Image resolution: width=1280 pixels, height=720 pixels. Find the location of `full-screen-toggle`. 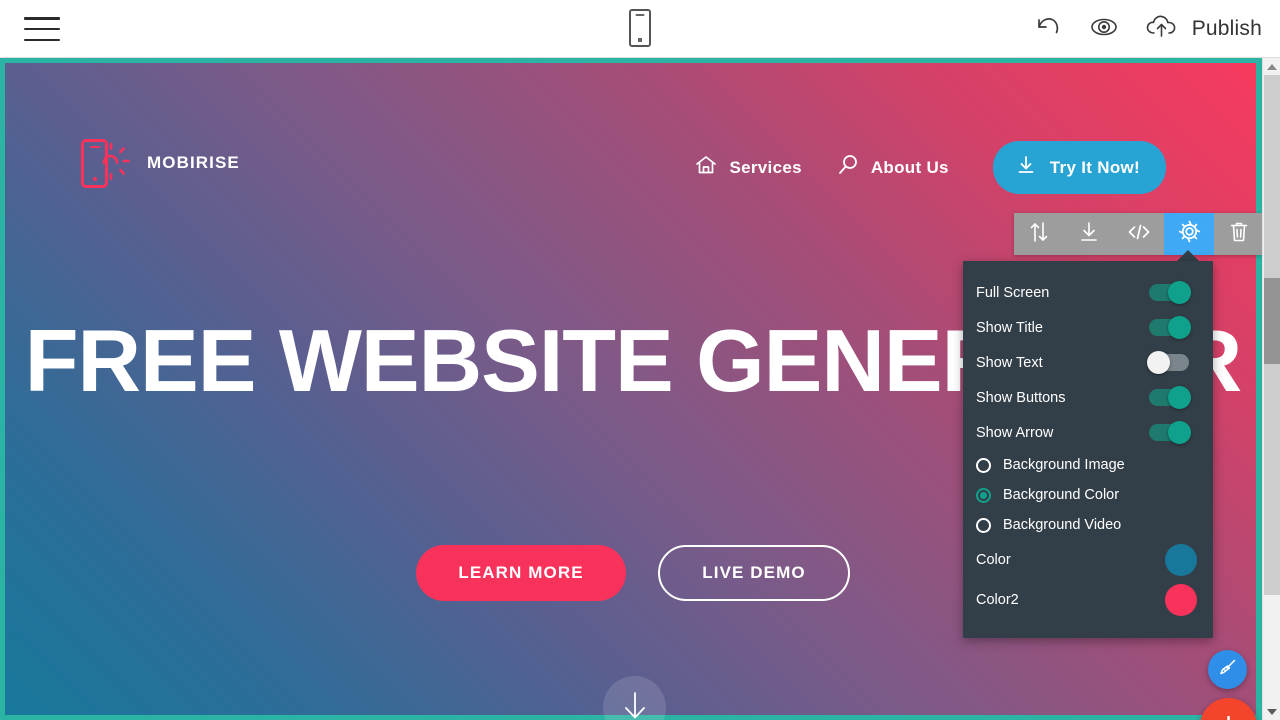

full-screen-toggle is located at coordinates (1170, 292).